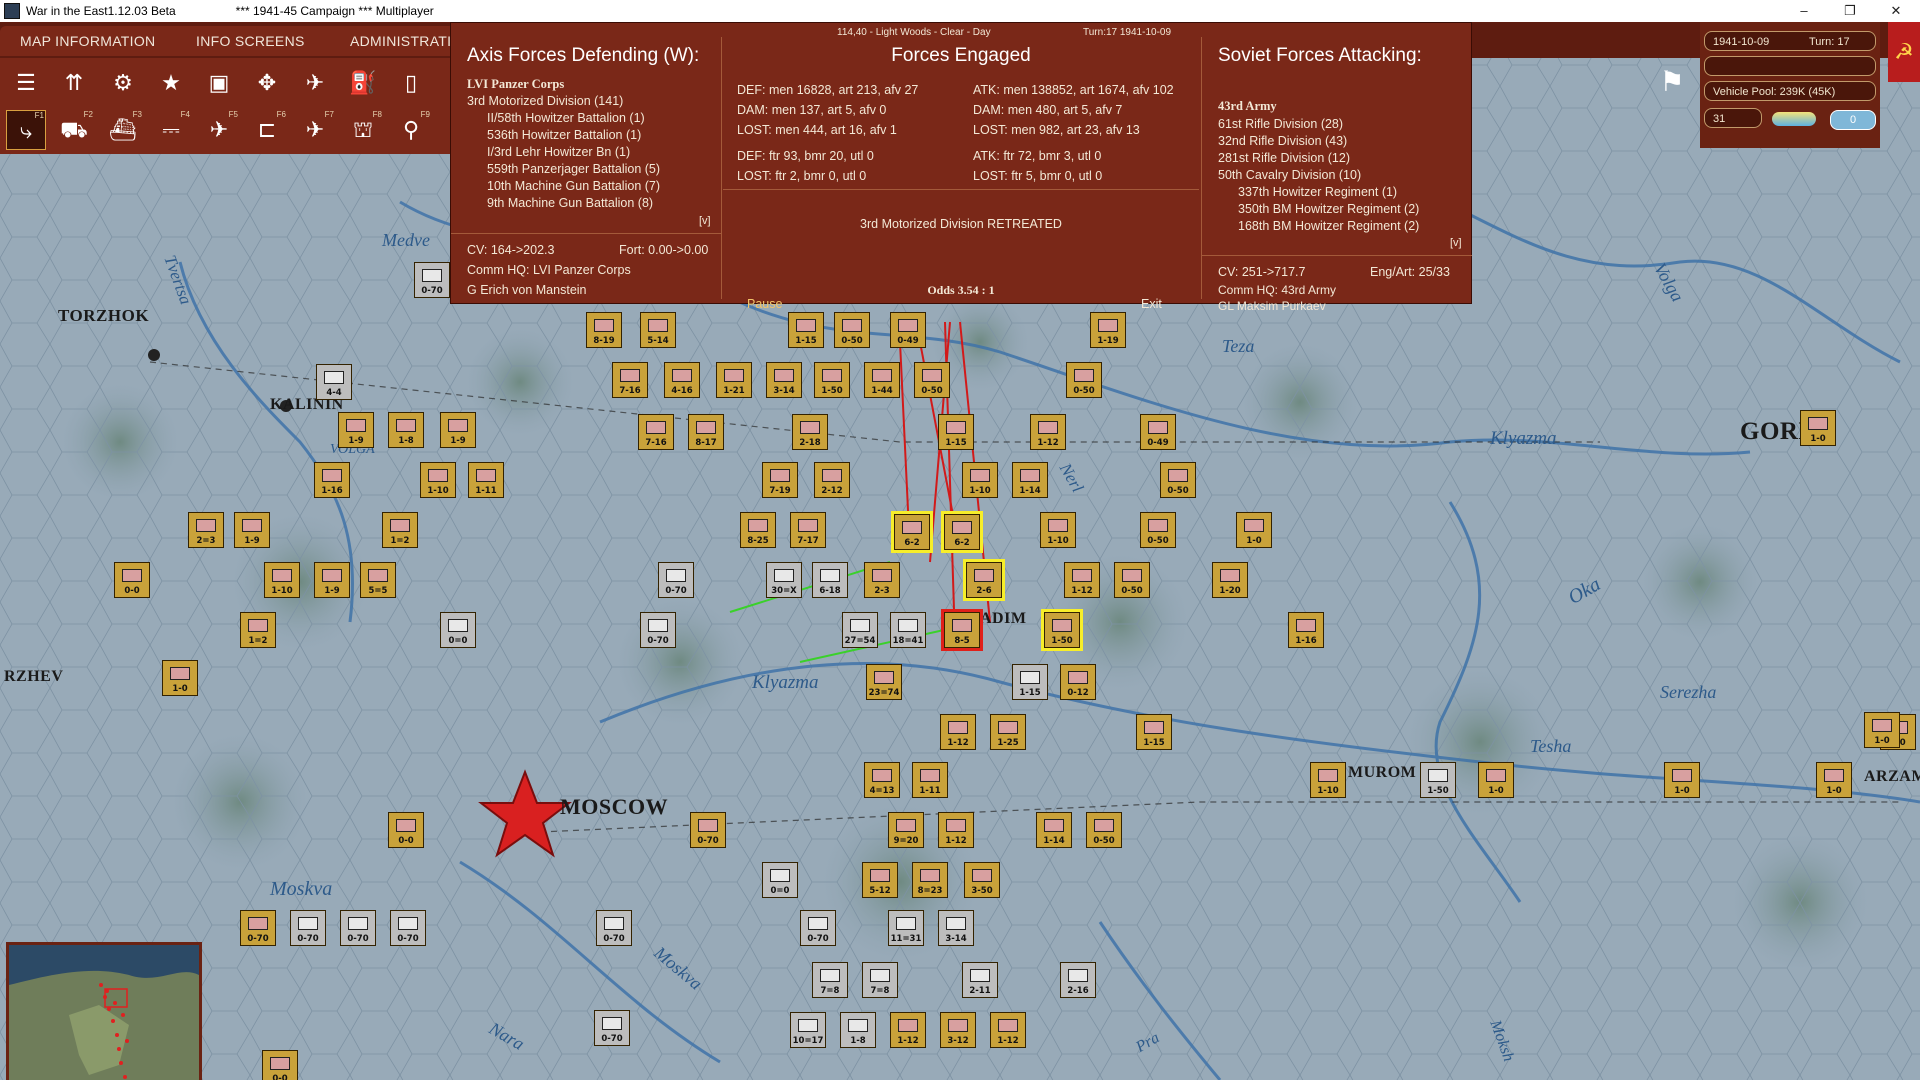  Describe the element at coordinates (734, 380) in the screenshot. I see `unit-counter: 1-21` at that location.